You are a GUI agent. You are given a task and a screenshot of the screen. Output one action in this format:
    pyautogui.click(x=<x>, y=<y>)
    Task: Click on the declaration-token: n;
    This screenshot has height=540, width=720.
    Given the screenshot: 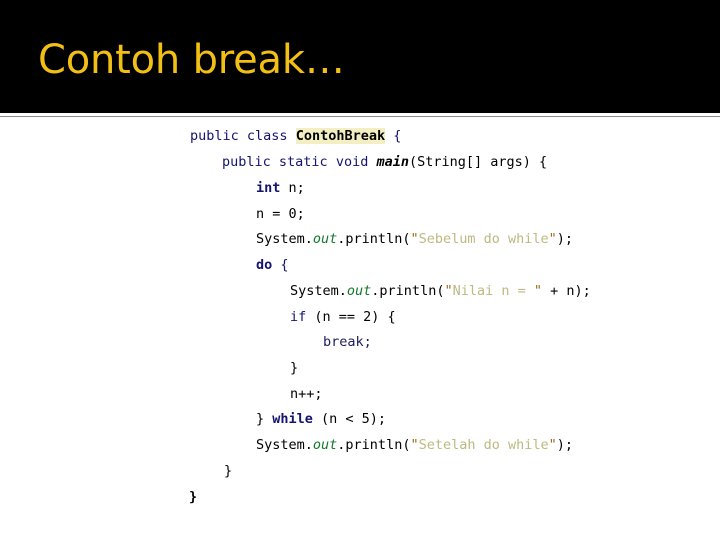 What is the action you would take?
    pyautogui.click(x=296, y=188)
    